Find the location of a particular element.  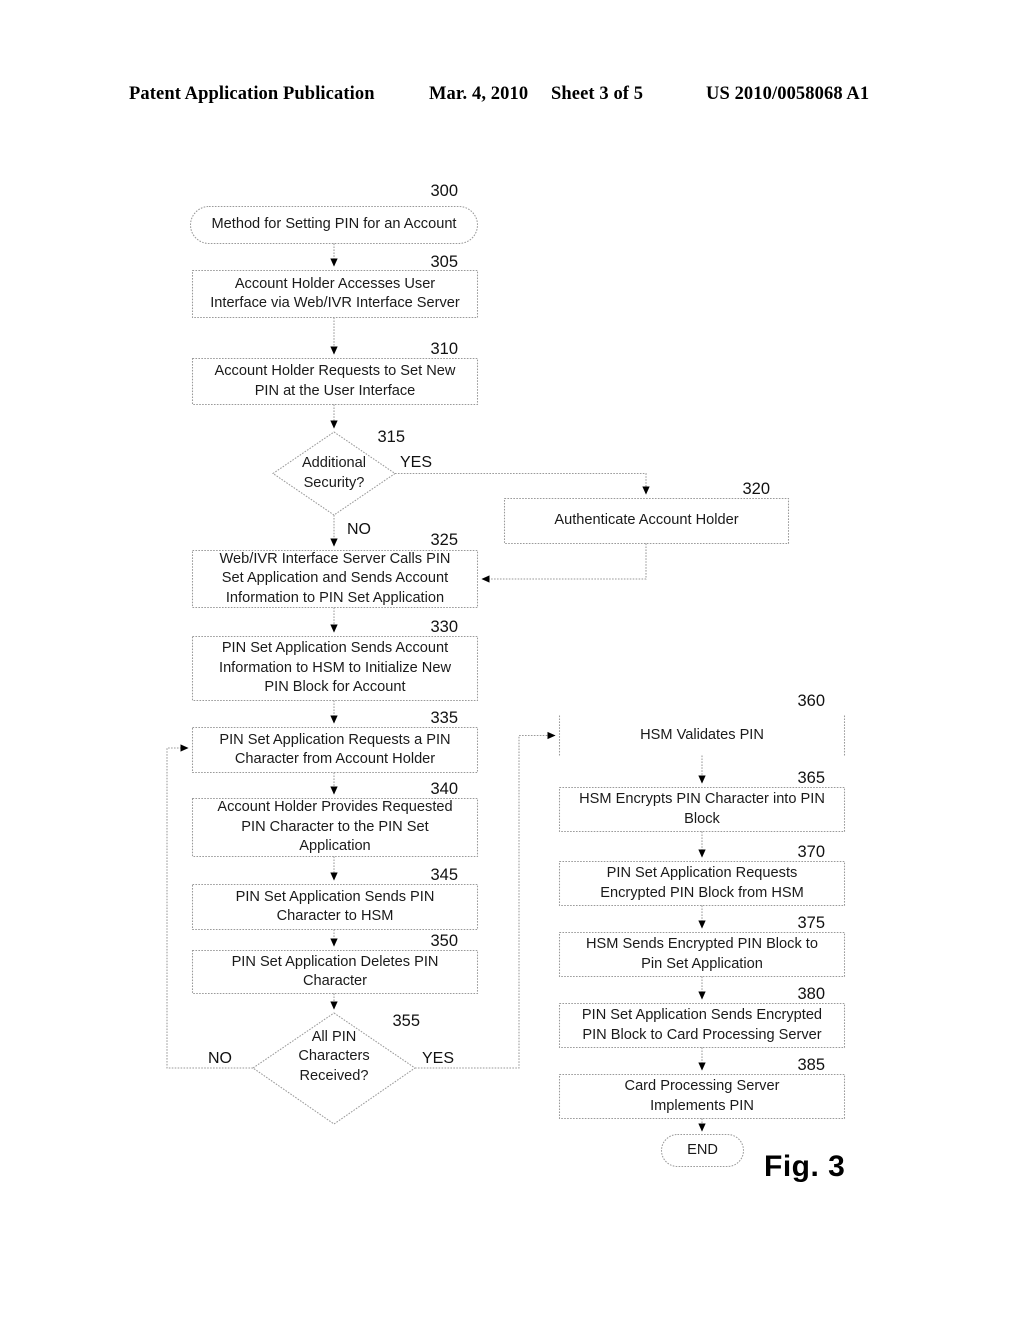

ref-numeral-320: 320 is located at coordinates (756, 489).